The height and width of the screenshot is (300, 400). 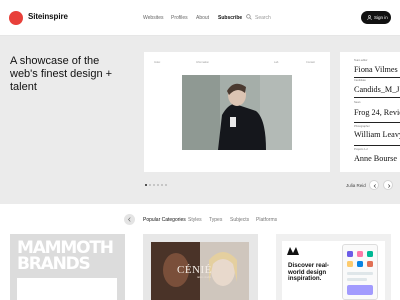 I want to click on sign-in-button: Sign in, so click(x=376, y=17).